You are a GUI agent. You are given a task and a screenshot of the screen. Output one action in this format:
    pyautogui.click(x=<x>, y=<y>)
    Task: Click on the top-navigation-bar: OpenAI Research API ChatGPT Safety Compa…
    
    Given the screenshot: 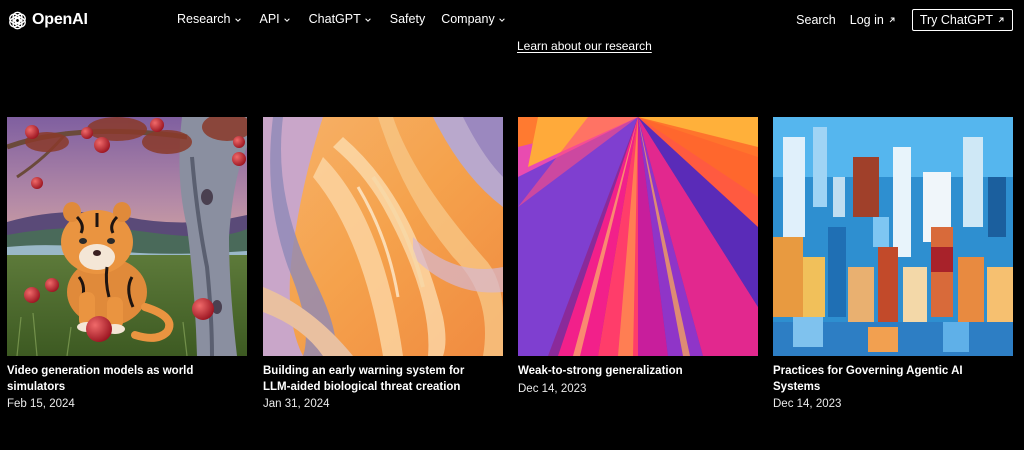 What is the action you would take?
    pyautogui.click(x=512, y=20)
    